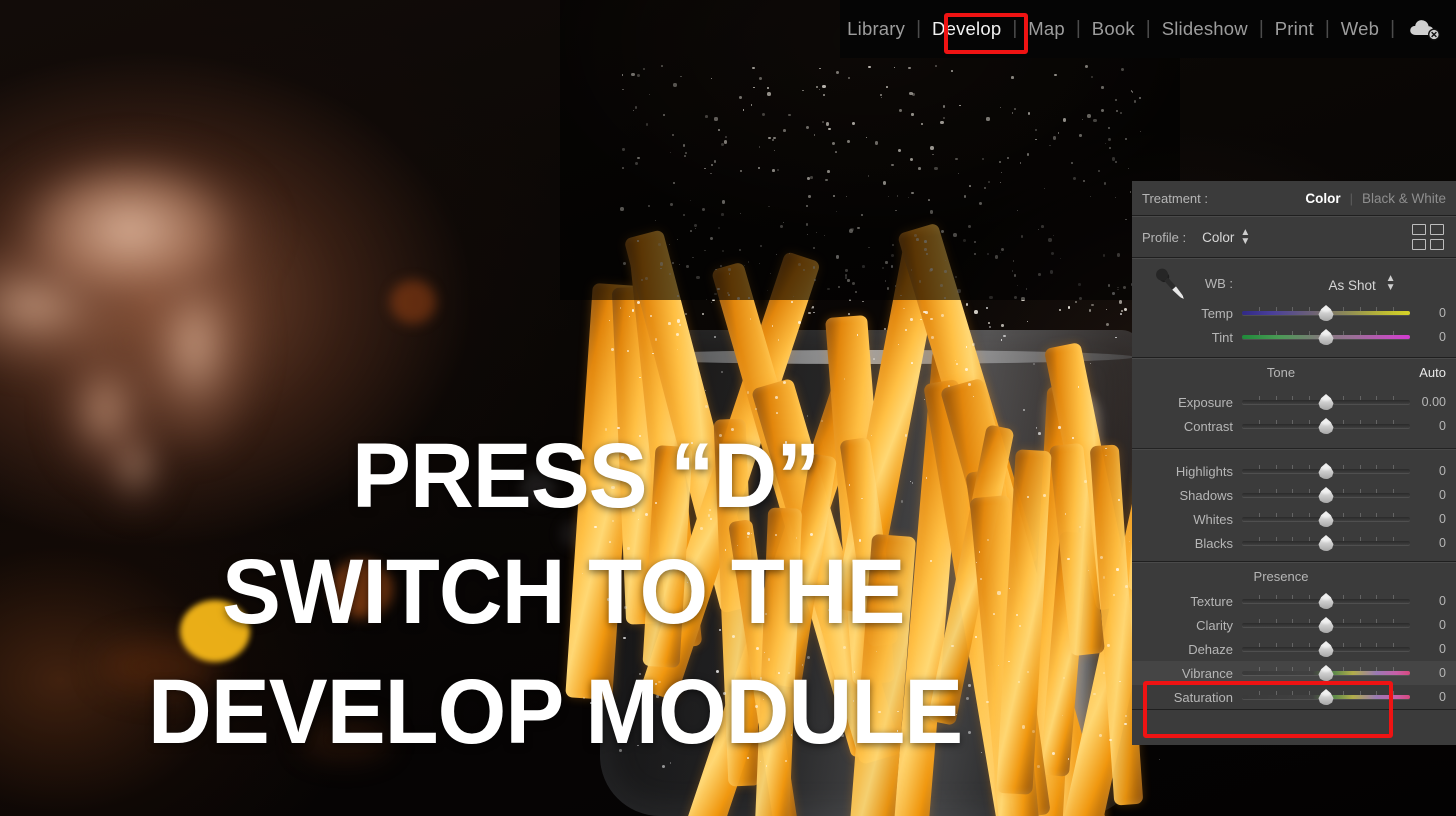 This screenshot has height=816, width=1456. What do you see at coordinates (1433, 673) in the screenshot?
I see `slider-value-vibrance: 0` at bounding box center [1433, 673].